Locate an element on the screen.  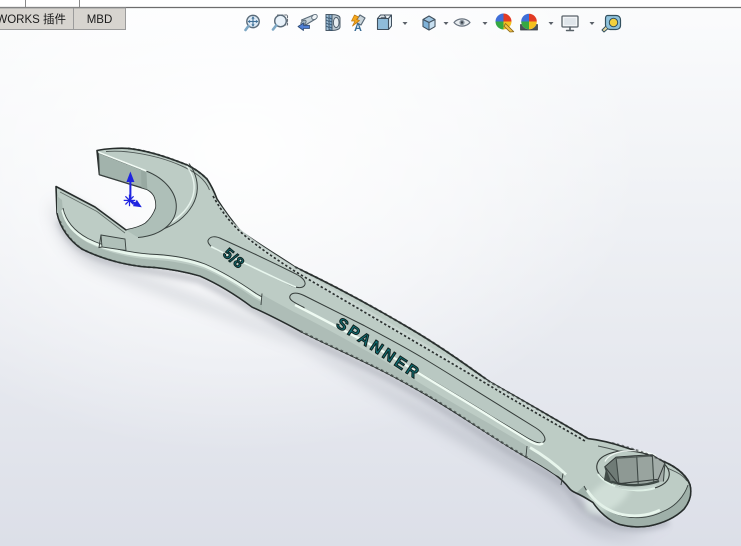
svg-text: WORKS 插件 is located at coordinates (33, 19).